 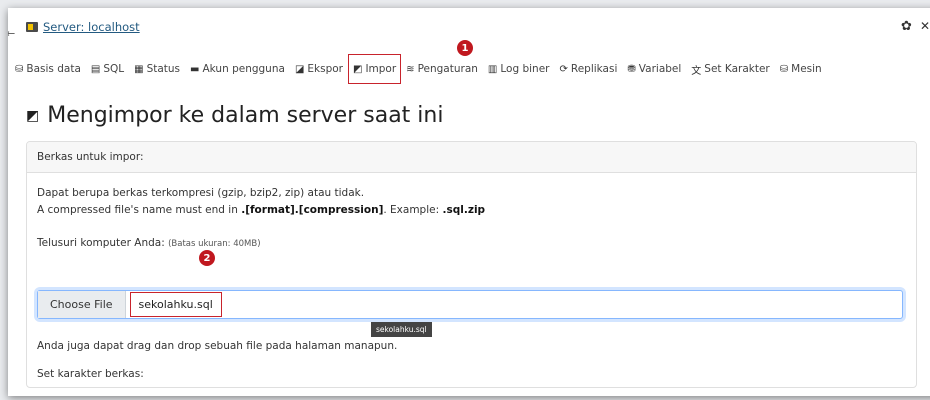 I want to click on file-name-tooltip: sekolahku.sql, so click(x=401, y=329).